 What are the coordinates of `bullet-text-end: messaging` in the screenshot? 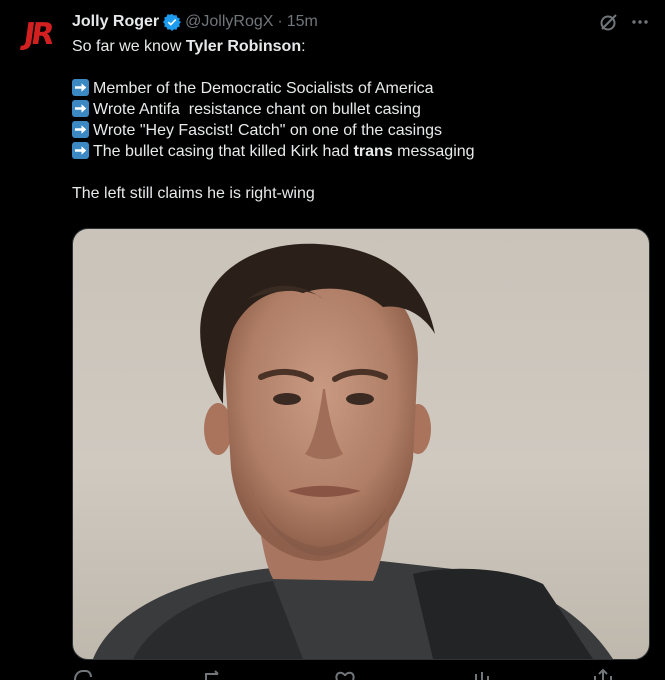 It's located at (433, 151).